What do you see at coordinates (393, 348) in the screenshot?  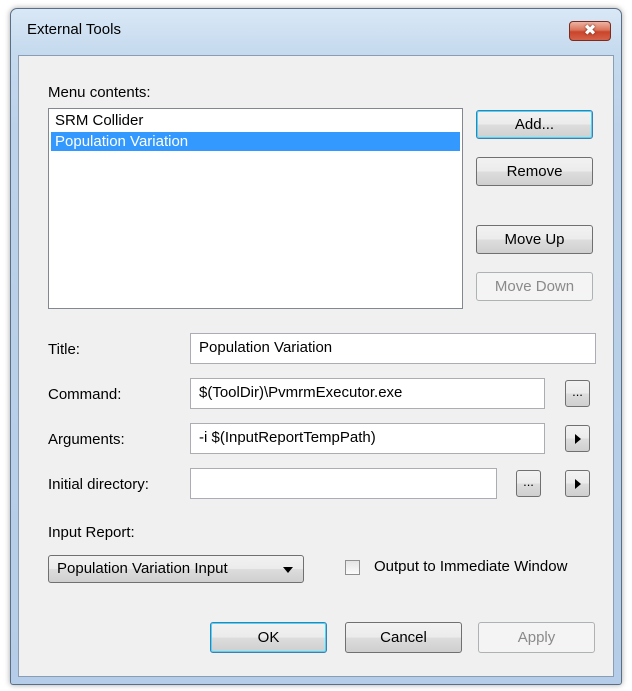 I see `title-field: Population Variation` at bounding box center [393, 348].